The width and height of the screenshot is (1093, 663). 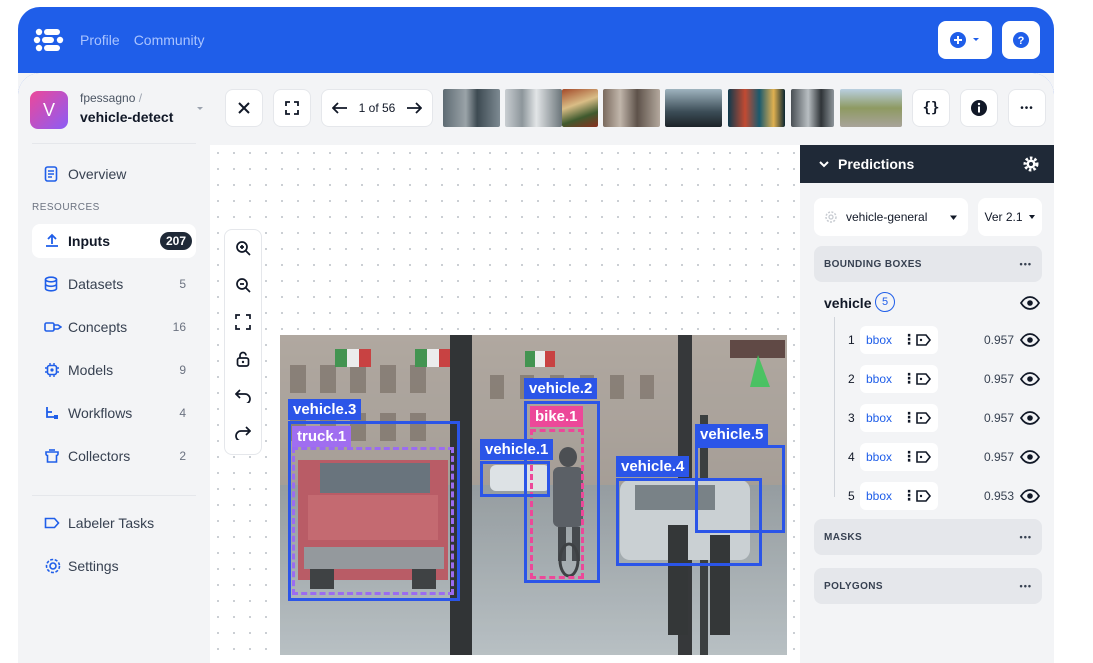 What do you see at coordinates (55, 284) in the screenshot?
I see `database-icon` at bounding box center [55, 284].